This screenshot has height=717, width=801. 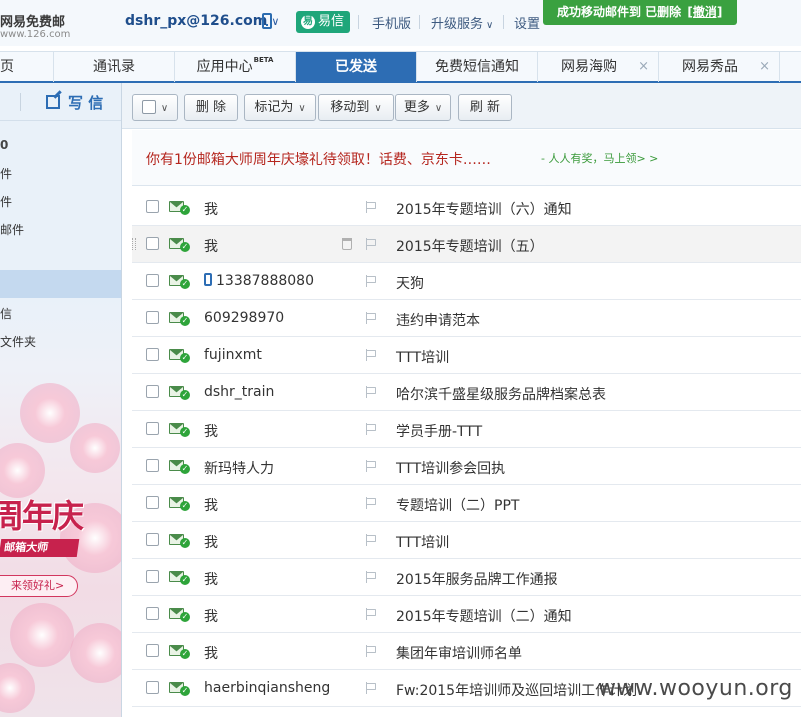 What do you see at coordinates (356, 107) in the screenshot?
I see `move-to-dropdown: 移动到 ∨` at bounding box center [356, 107].